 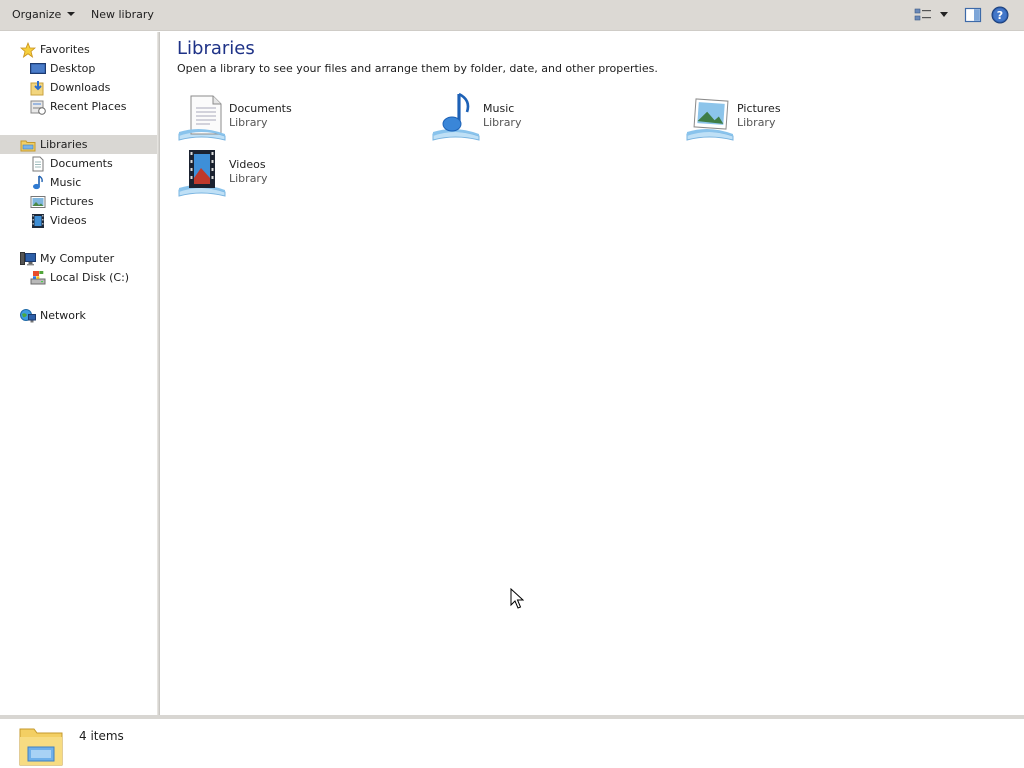 I want to click on library-pictures: Pictures Library, so click(x=805, y=118).